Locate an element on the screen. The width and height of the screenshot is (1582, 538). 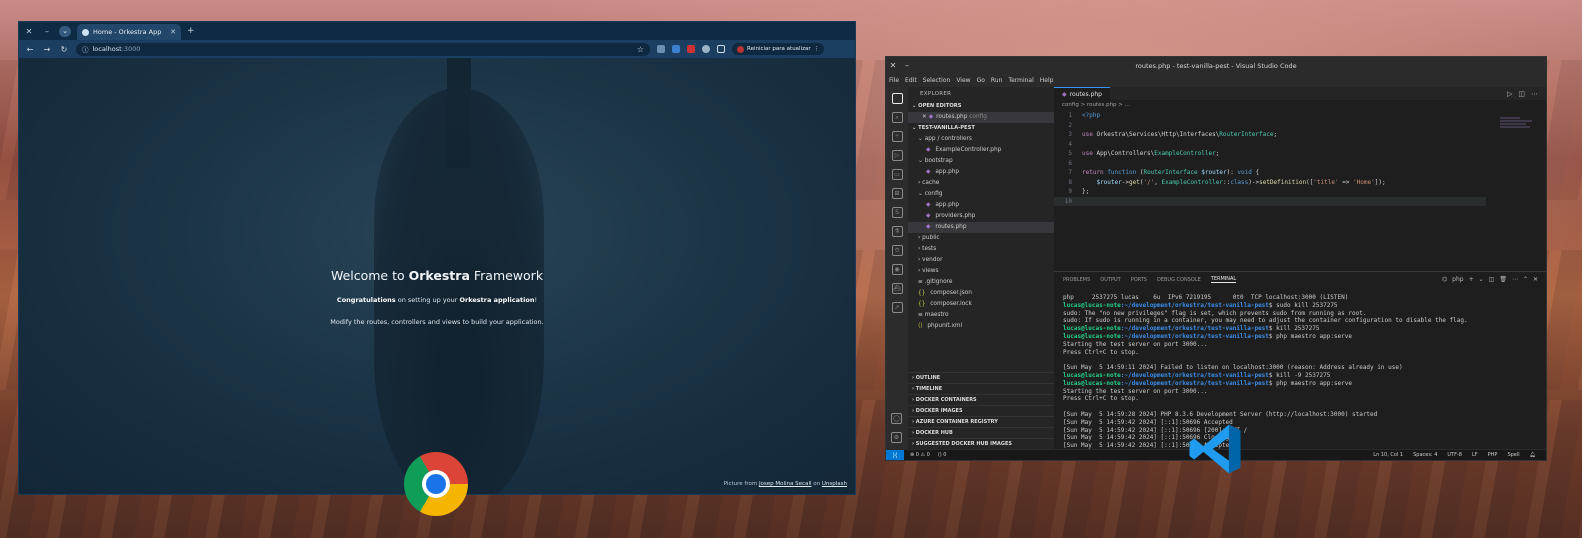
menu-file: File is located at coordinates (894, 80).